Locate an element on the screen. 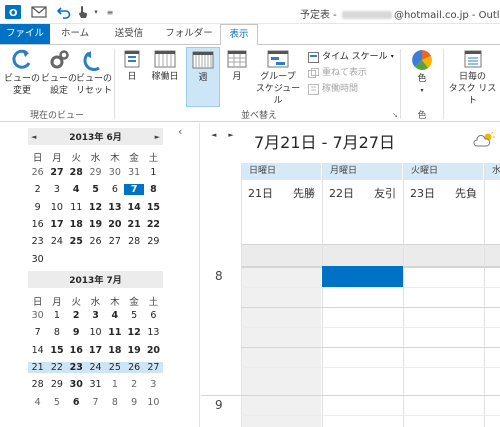 This screenshot has width=500, height=427. day-view-button: 日 is located at coordinates (132, 66).